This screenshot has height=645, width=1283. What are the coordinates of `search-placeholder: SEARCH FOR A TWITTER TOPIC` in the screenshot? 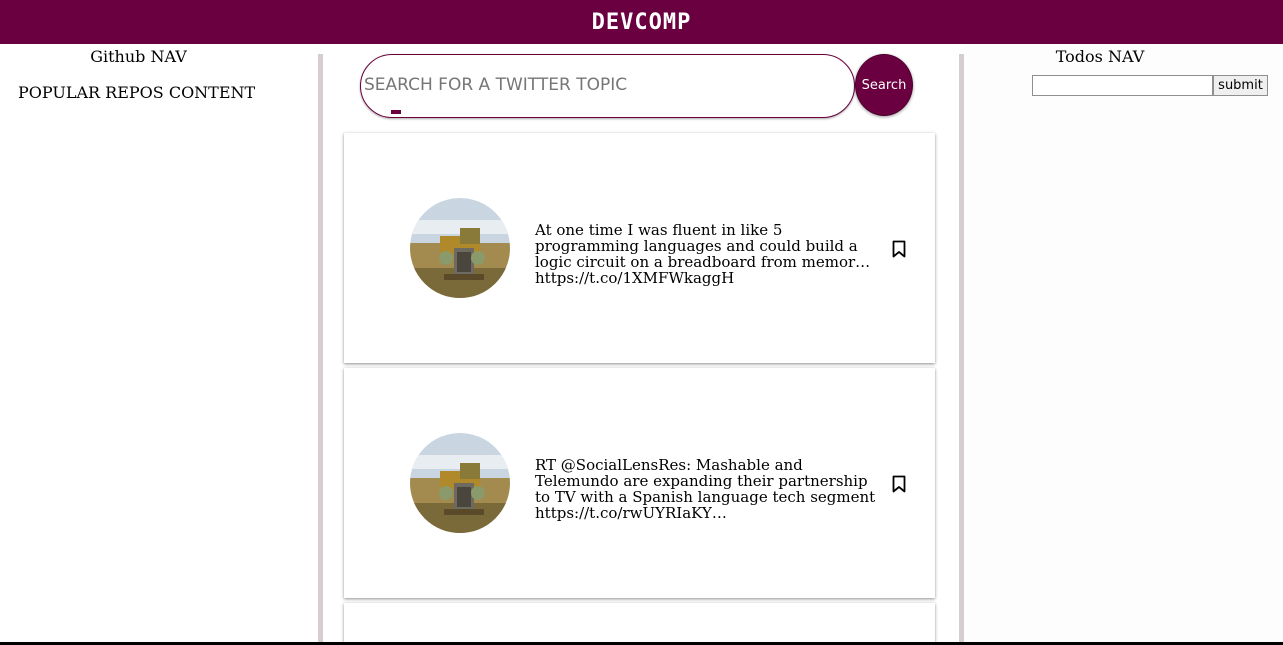 It's located at (496, 85).